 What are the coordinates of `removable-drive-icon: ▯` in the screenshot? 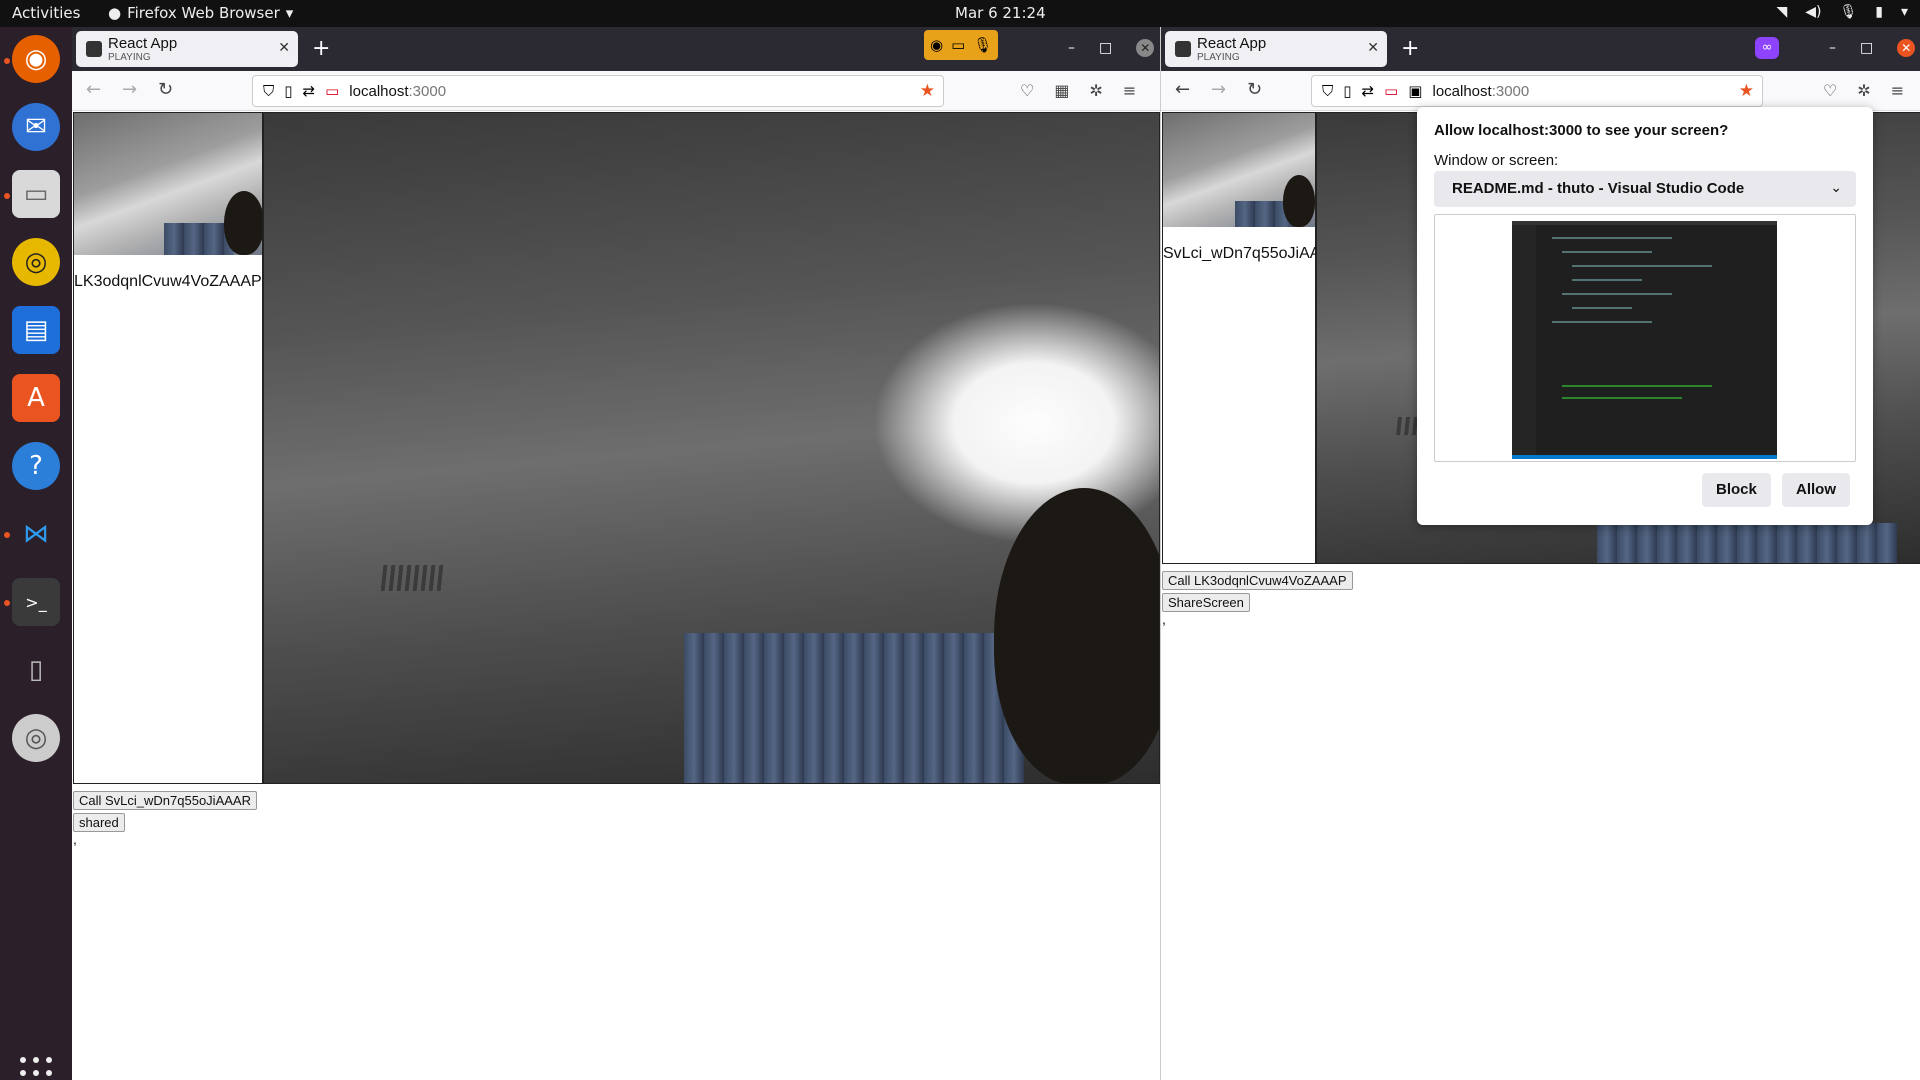 It's located at (36, 670).